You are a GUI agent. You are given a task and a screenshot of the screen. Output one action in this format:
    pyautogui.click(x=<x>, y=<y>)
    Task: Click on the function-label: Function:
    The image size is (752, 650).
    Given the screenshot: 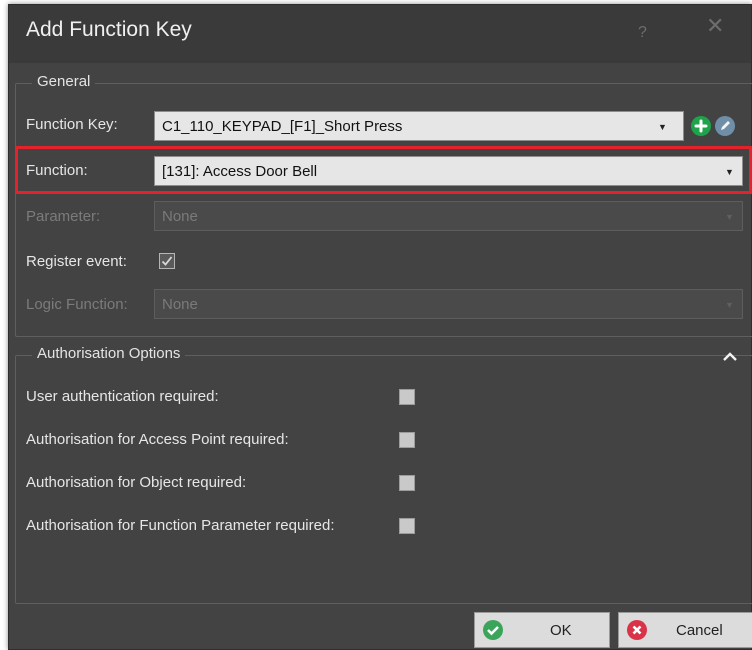 What is the action you would take?
    pyautogui.click(x=57, y=170)
    